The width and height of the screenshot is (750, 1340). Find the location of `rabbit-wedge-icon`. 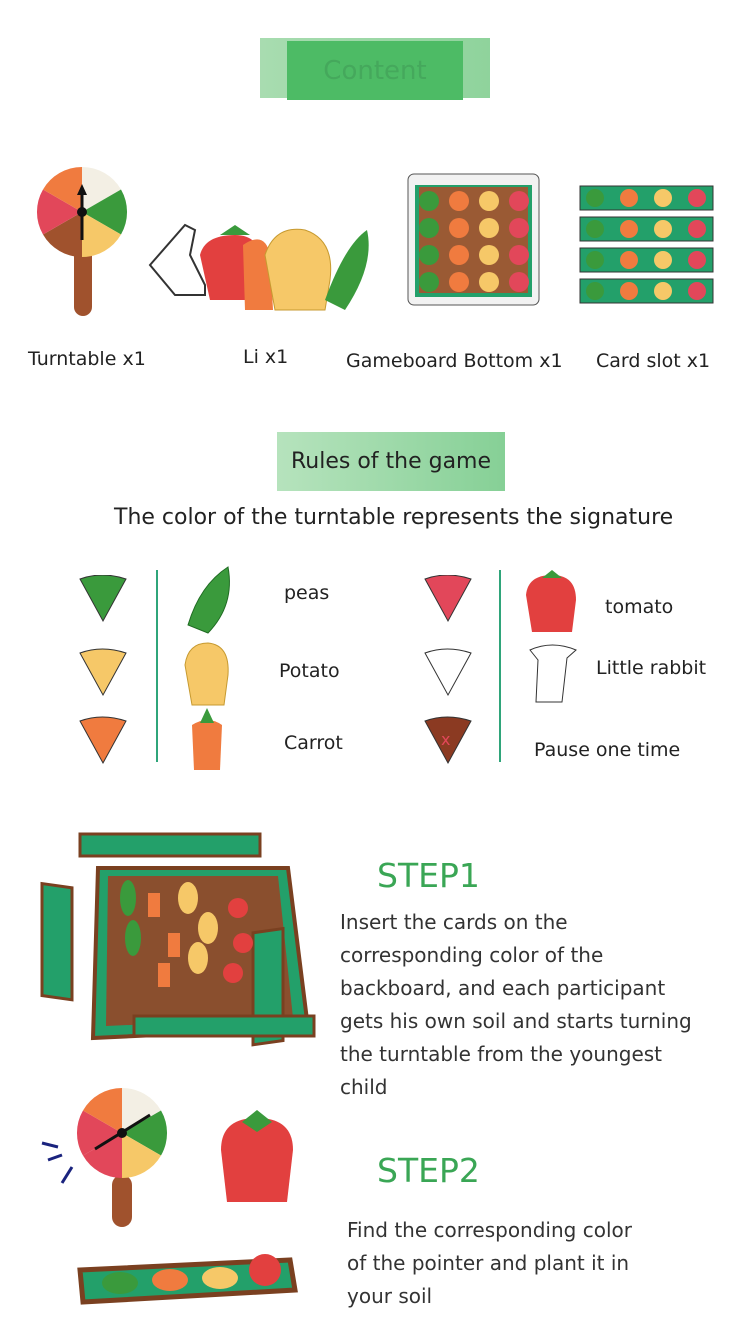

rabbit-wedge-icon is located at coordinates (448, 672).